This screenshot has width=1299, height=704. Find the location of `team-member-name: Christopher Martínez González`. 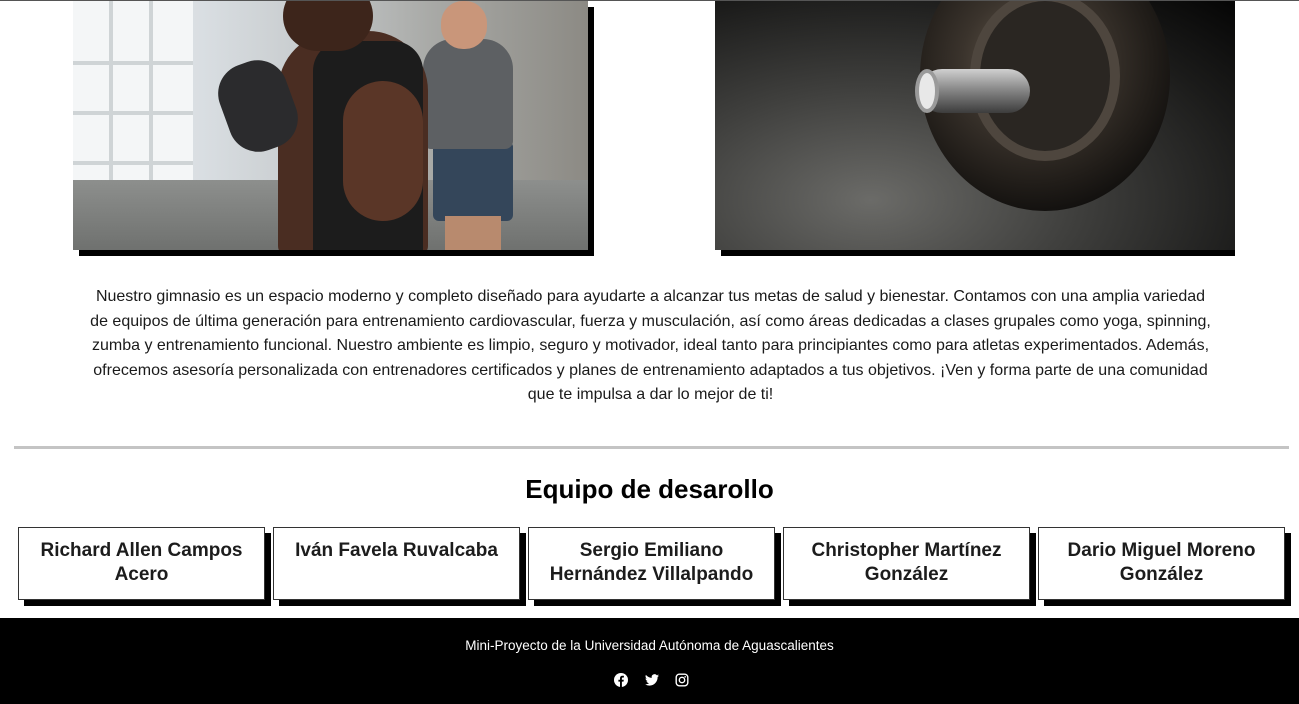

team-member-name: Christopher Martínez González is located at coordinates (906, 562).